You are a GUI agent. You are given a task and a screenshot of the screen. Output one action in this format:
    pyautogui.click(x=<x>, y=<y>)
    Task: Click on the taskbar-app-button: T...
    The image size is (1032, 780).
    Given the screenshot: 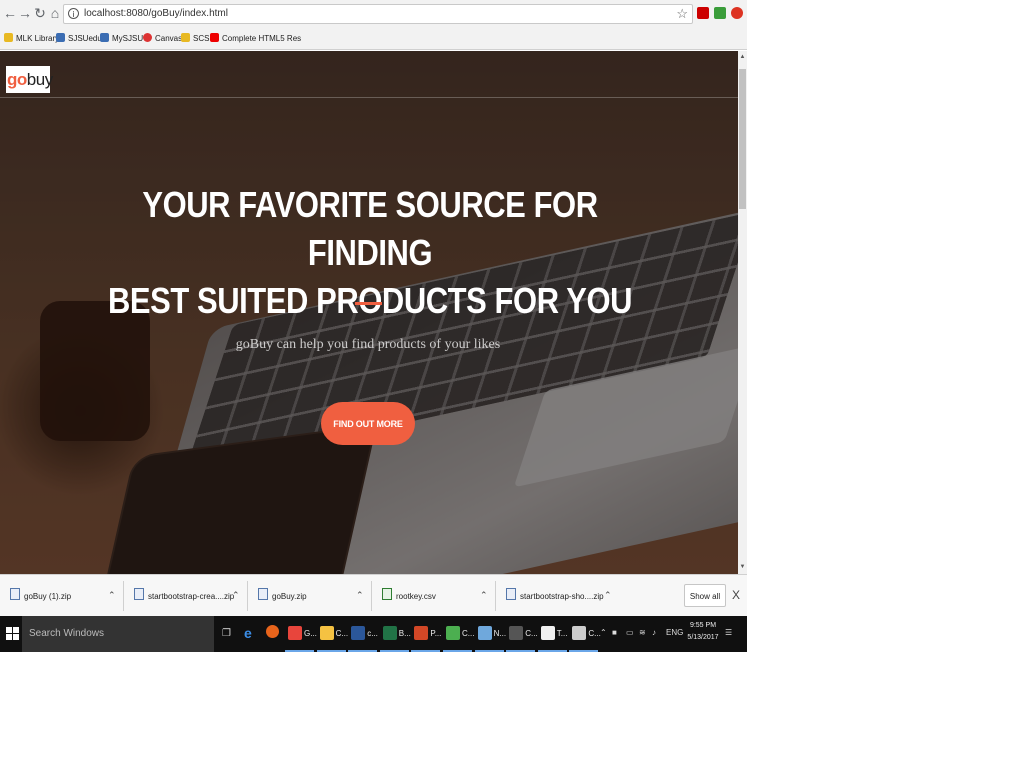 What is the action you would take?
    pyautogui.click(x=552, y=637)
    